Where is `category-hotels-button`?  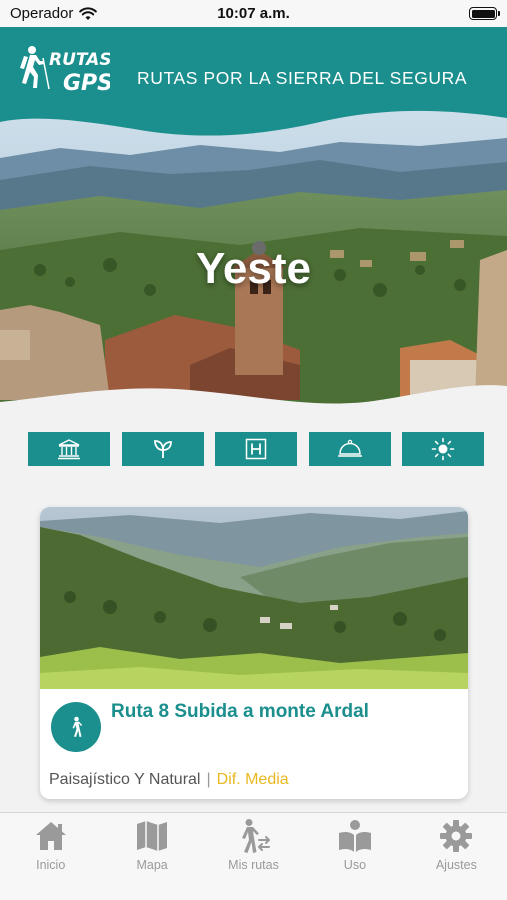 category-hotels-button is located at coordinates (256, 449).